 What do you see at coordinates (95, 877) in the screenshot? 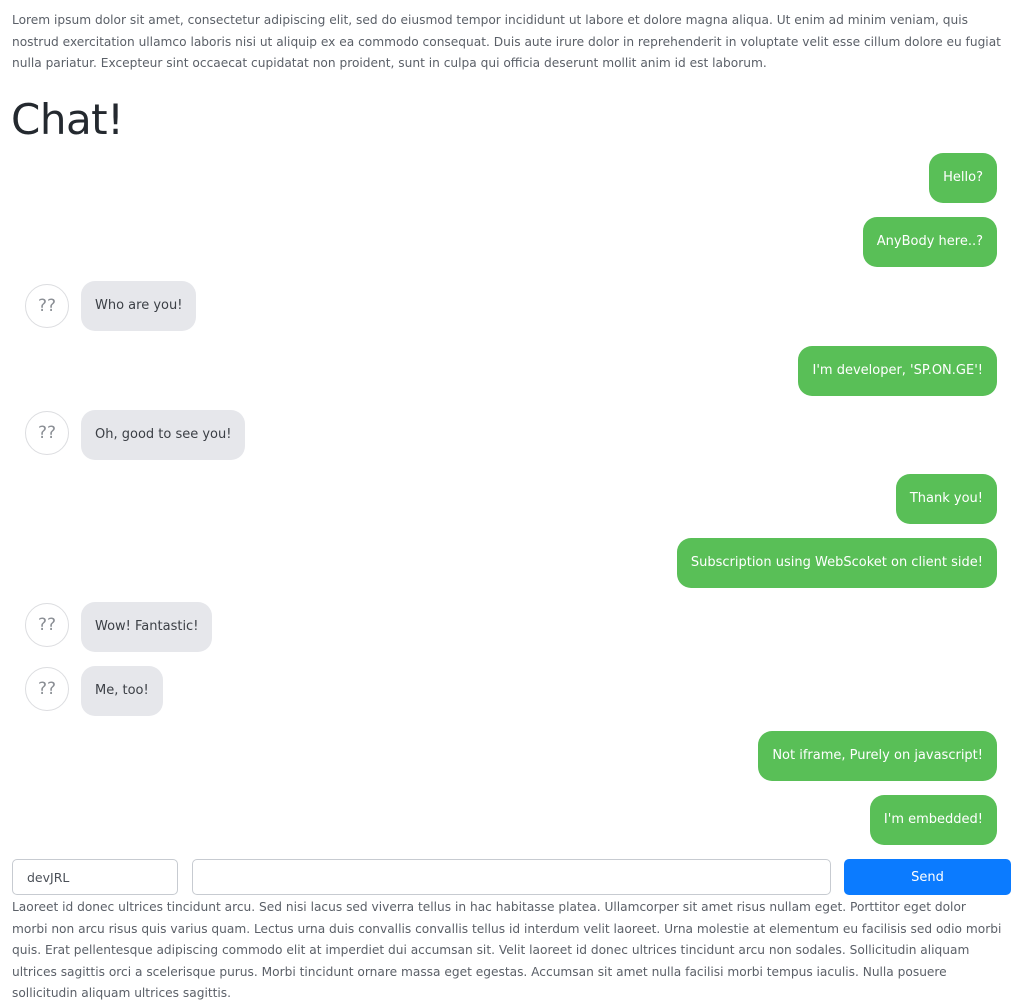
I see `username-input` at bounding box center [95, 877].